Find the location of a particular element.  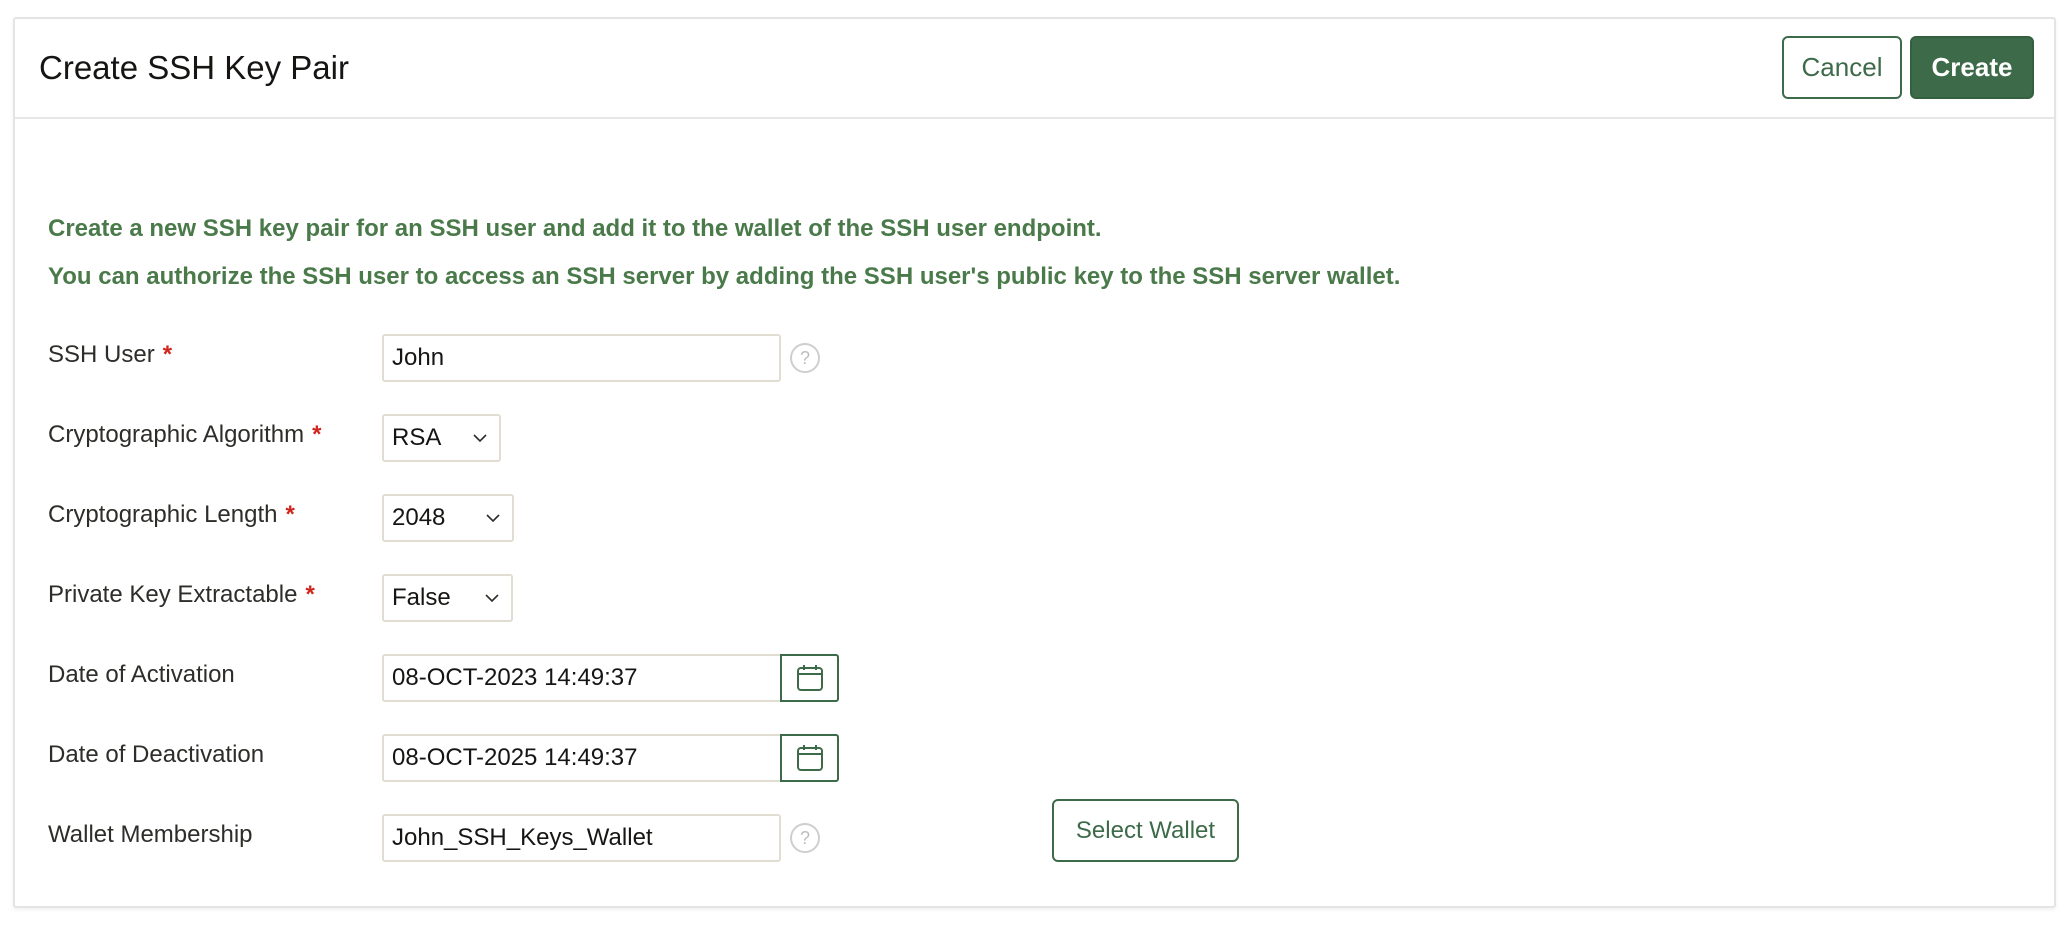

page-title: Create SSH Key Pair is located at coordinates (194, 67).